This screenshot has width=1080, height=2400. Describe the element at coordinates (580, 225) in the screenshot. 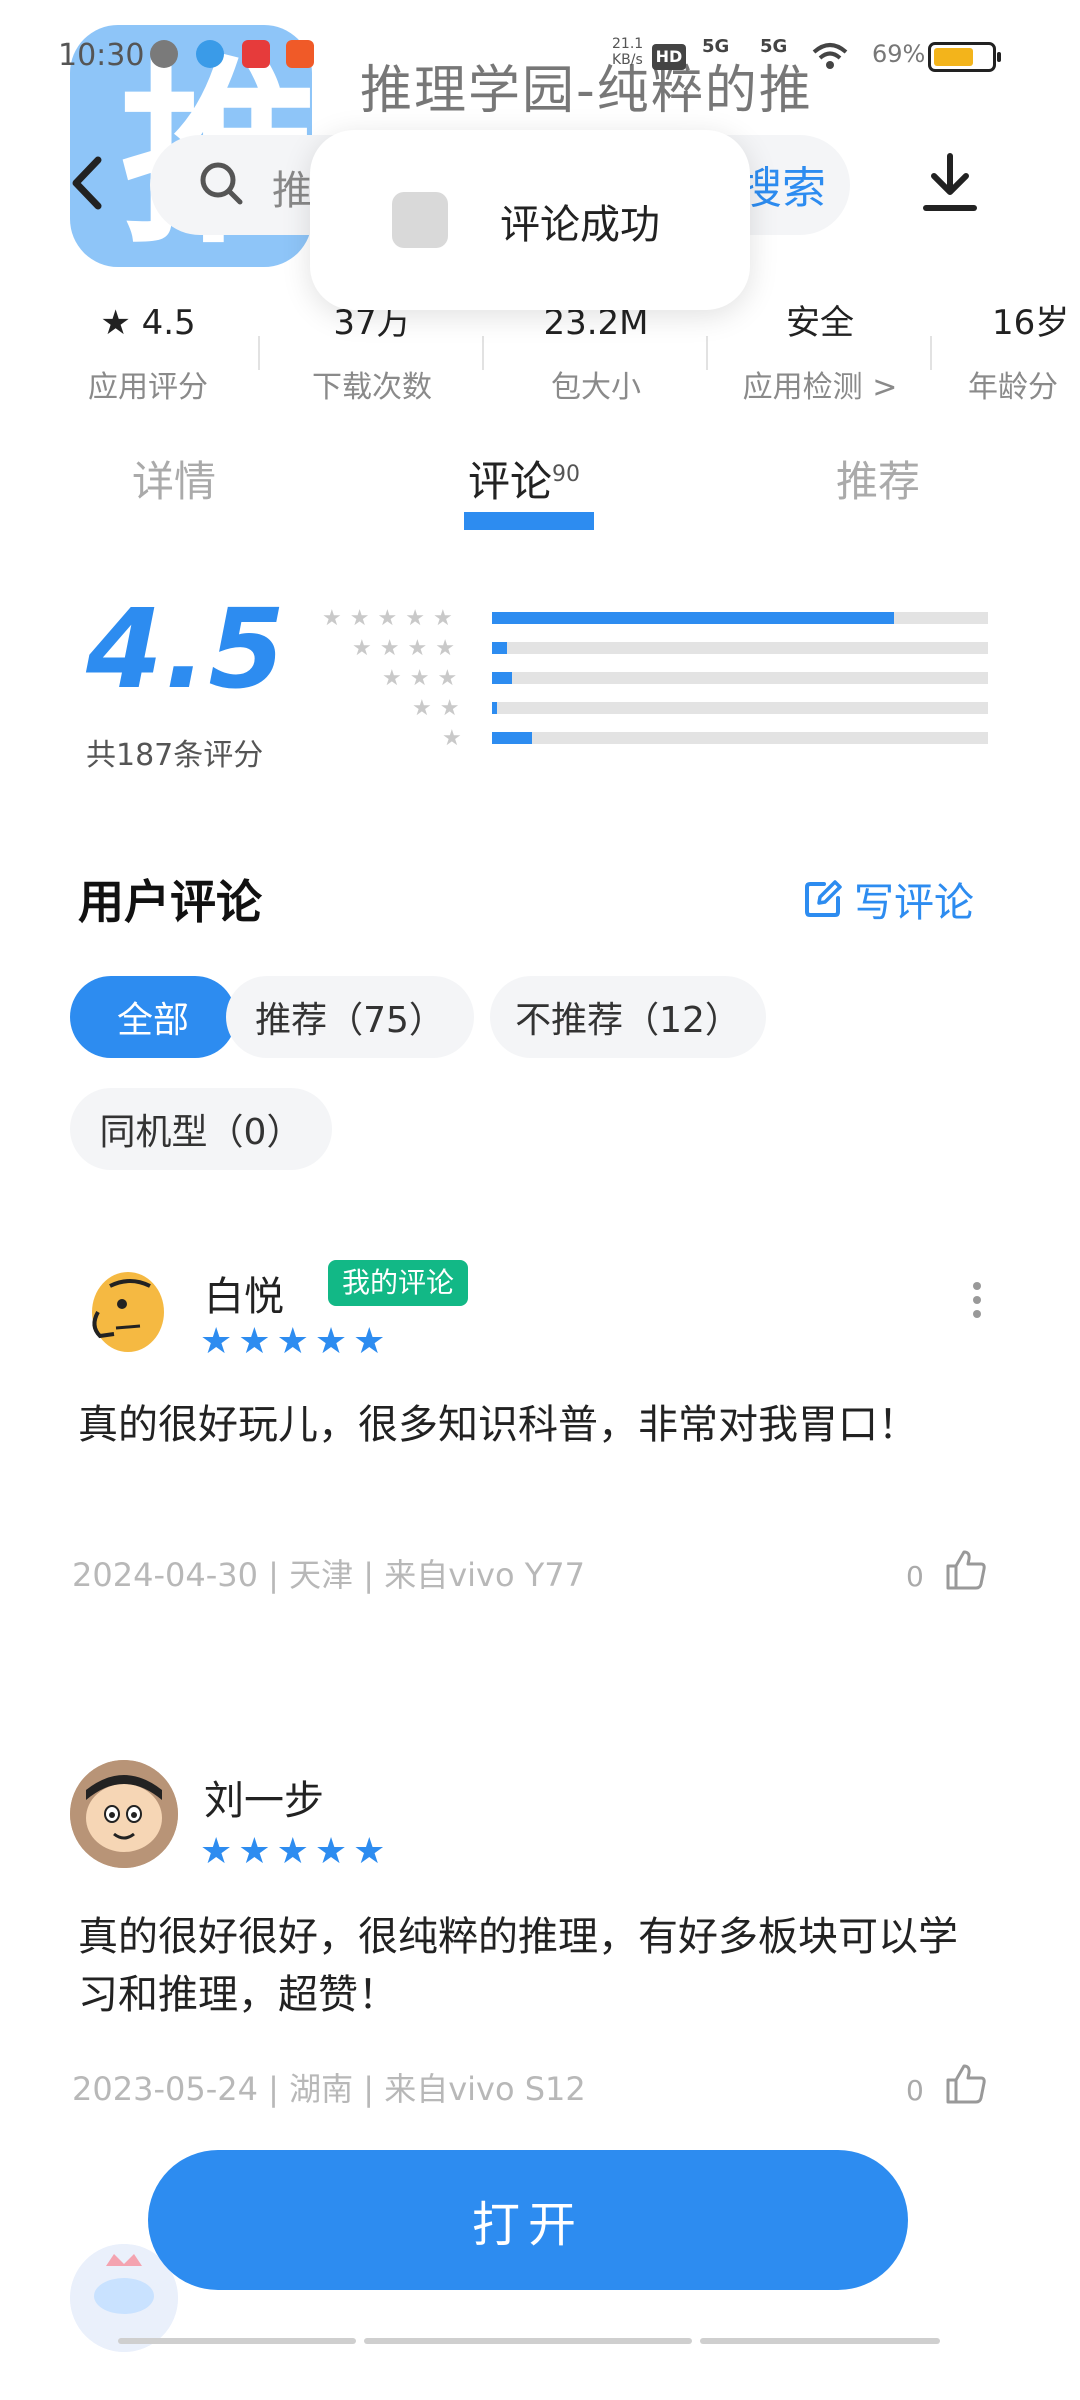

I see `toast-text: 评论成功` at that location.